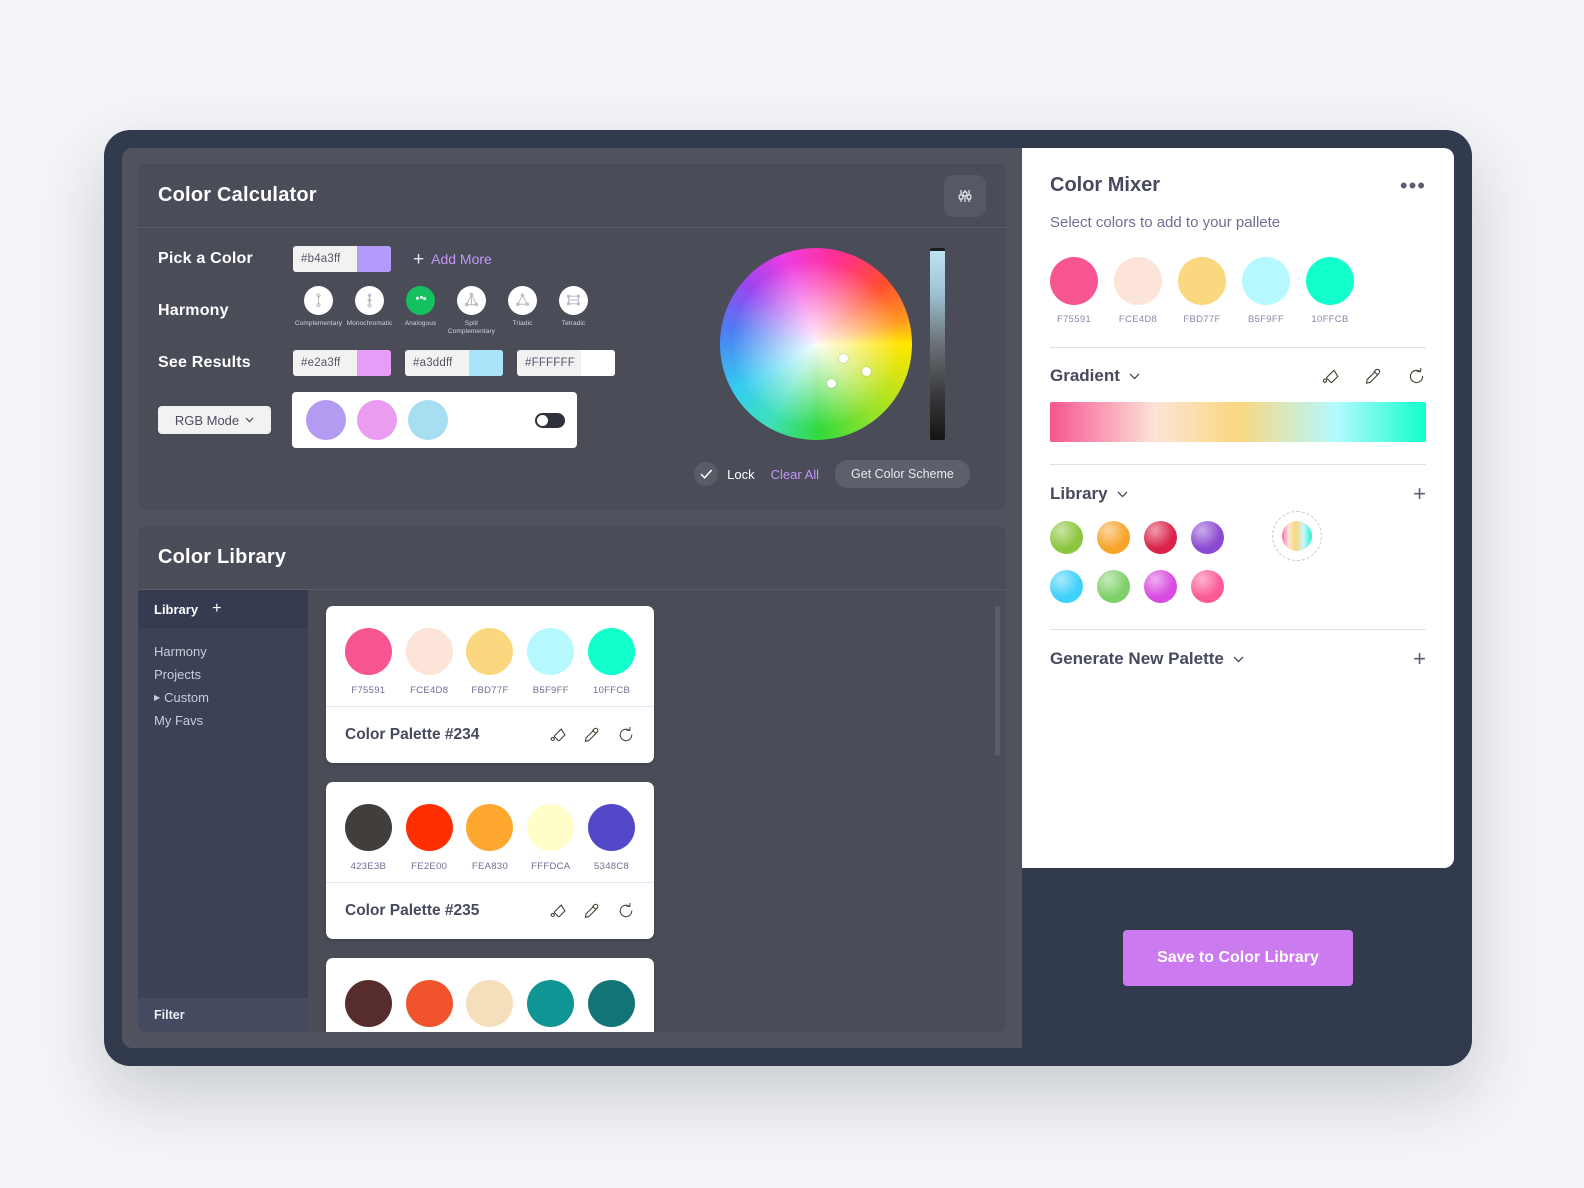  What do you see at coordinates (342, 259) in the screenshot?
I see `pick-color-input: #b4a3ff` at bounding box center [342, 259].